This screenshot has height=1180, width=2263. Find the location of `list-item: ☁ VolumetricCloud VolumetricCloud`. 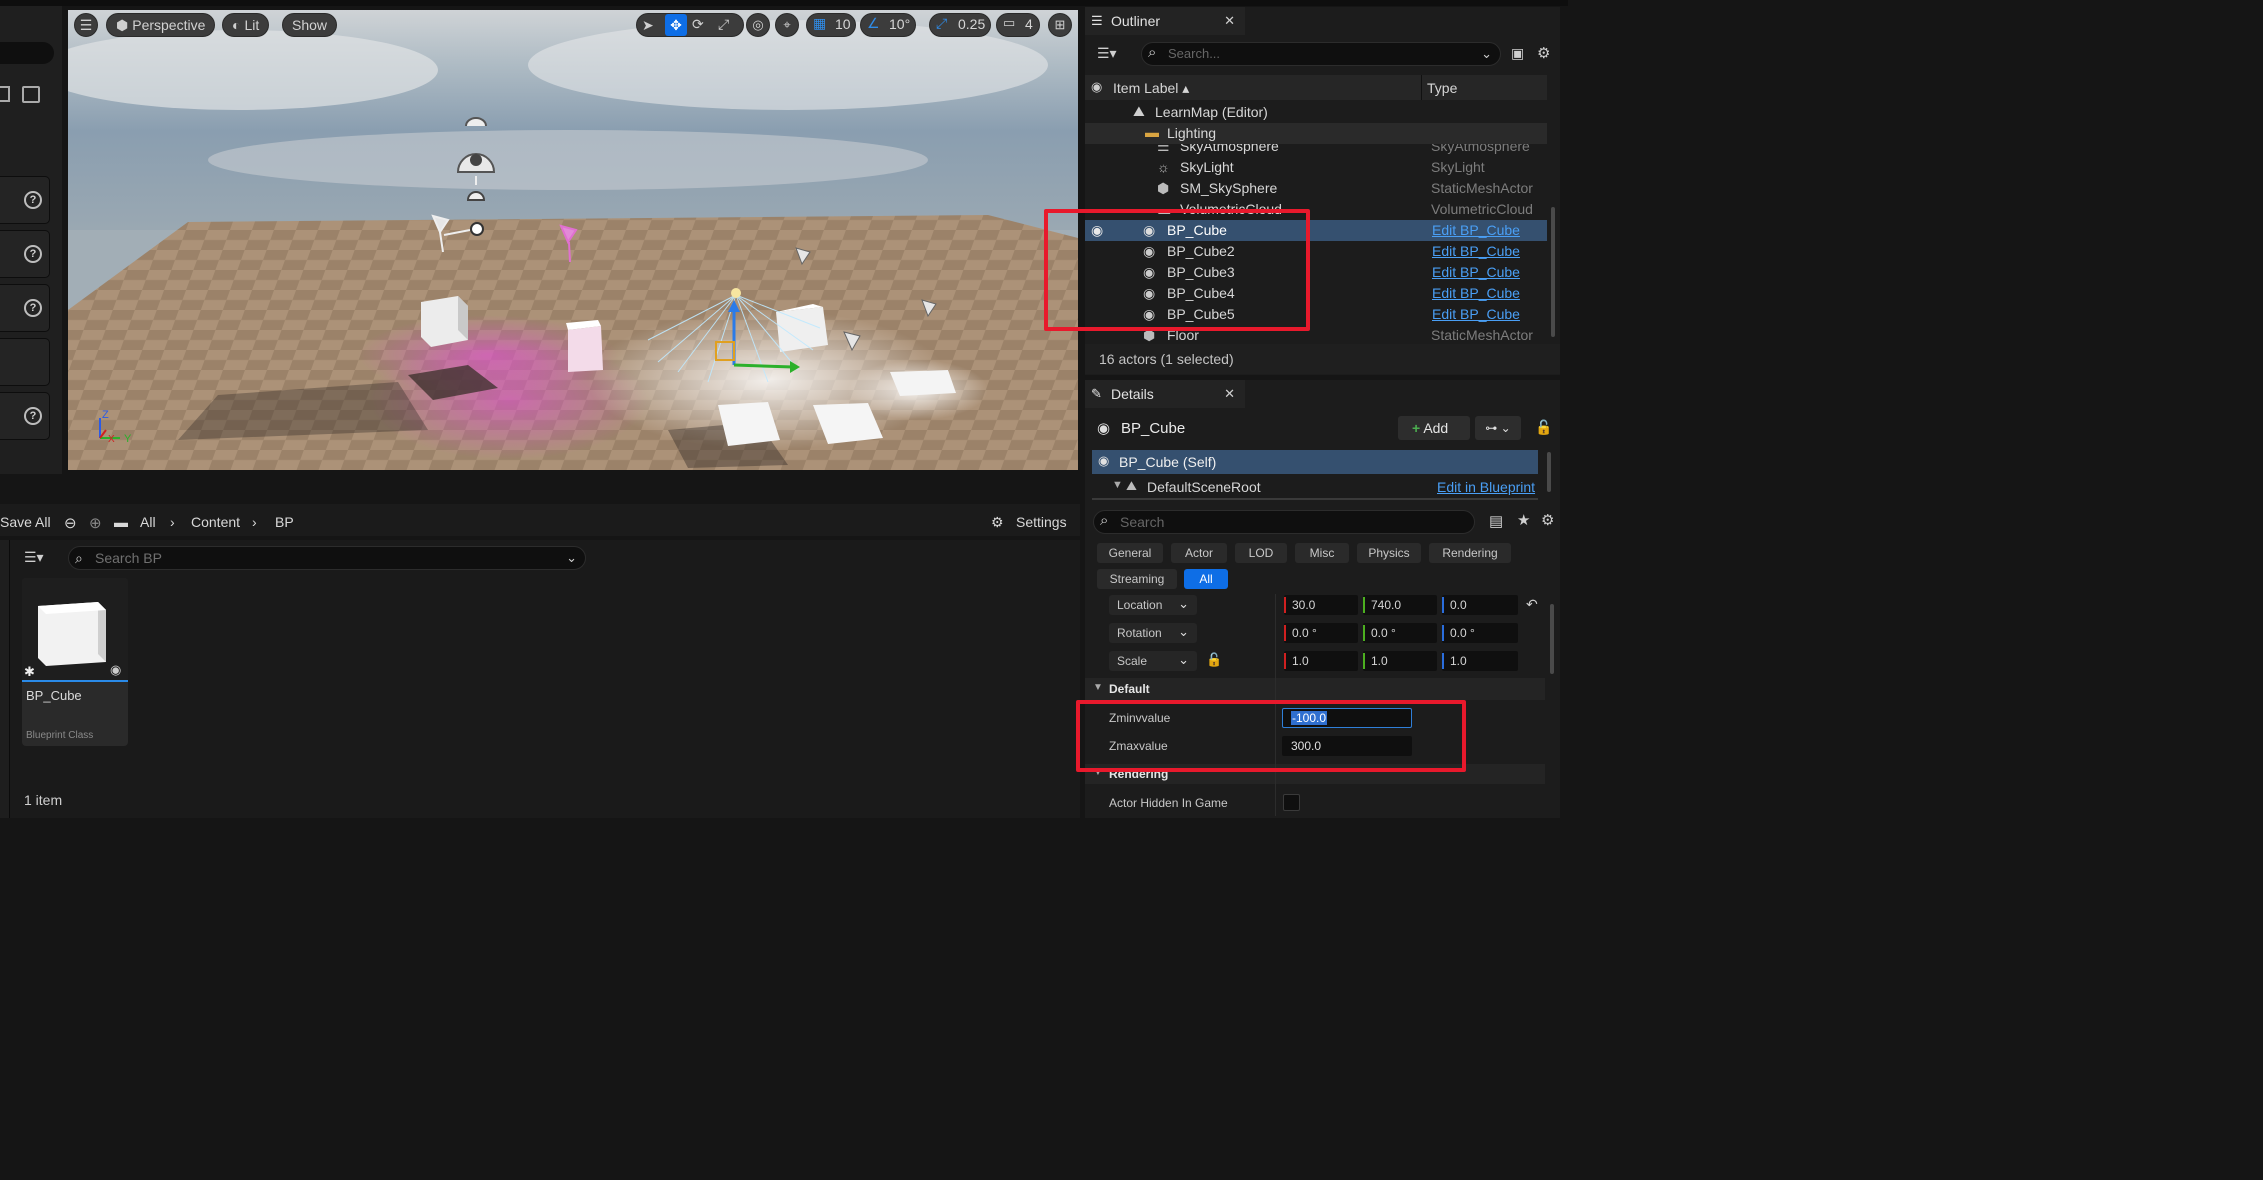

list-item: ☁ VolumetricCloud VolumetricCloud is located at coordinates (1316, 209).